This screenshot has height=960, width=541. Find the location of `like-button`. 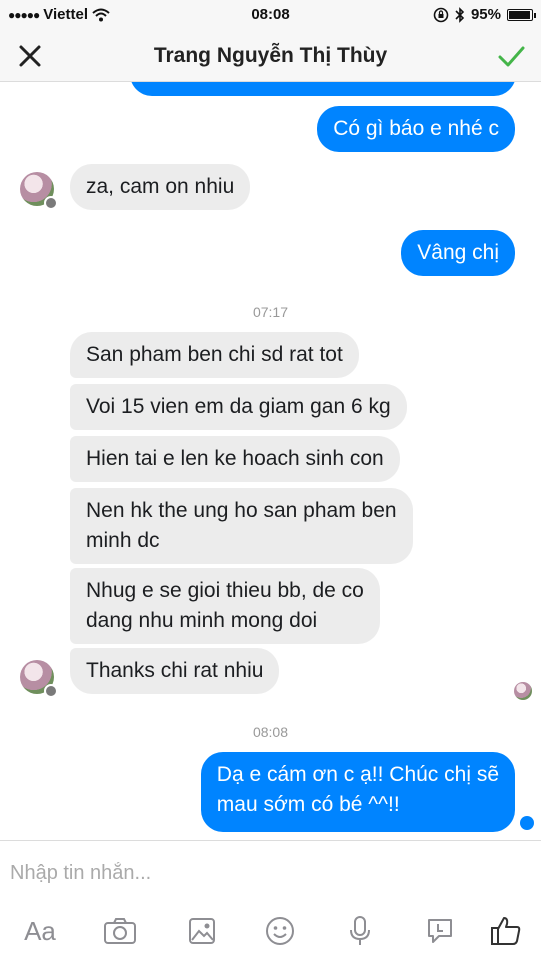

like-button is located at coordinates (506, 931).